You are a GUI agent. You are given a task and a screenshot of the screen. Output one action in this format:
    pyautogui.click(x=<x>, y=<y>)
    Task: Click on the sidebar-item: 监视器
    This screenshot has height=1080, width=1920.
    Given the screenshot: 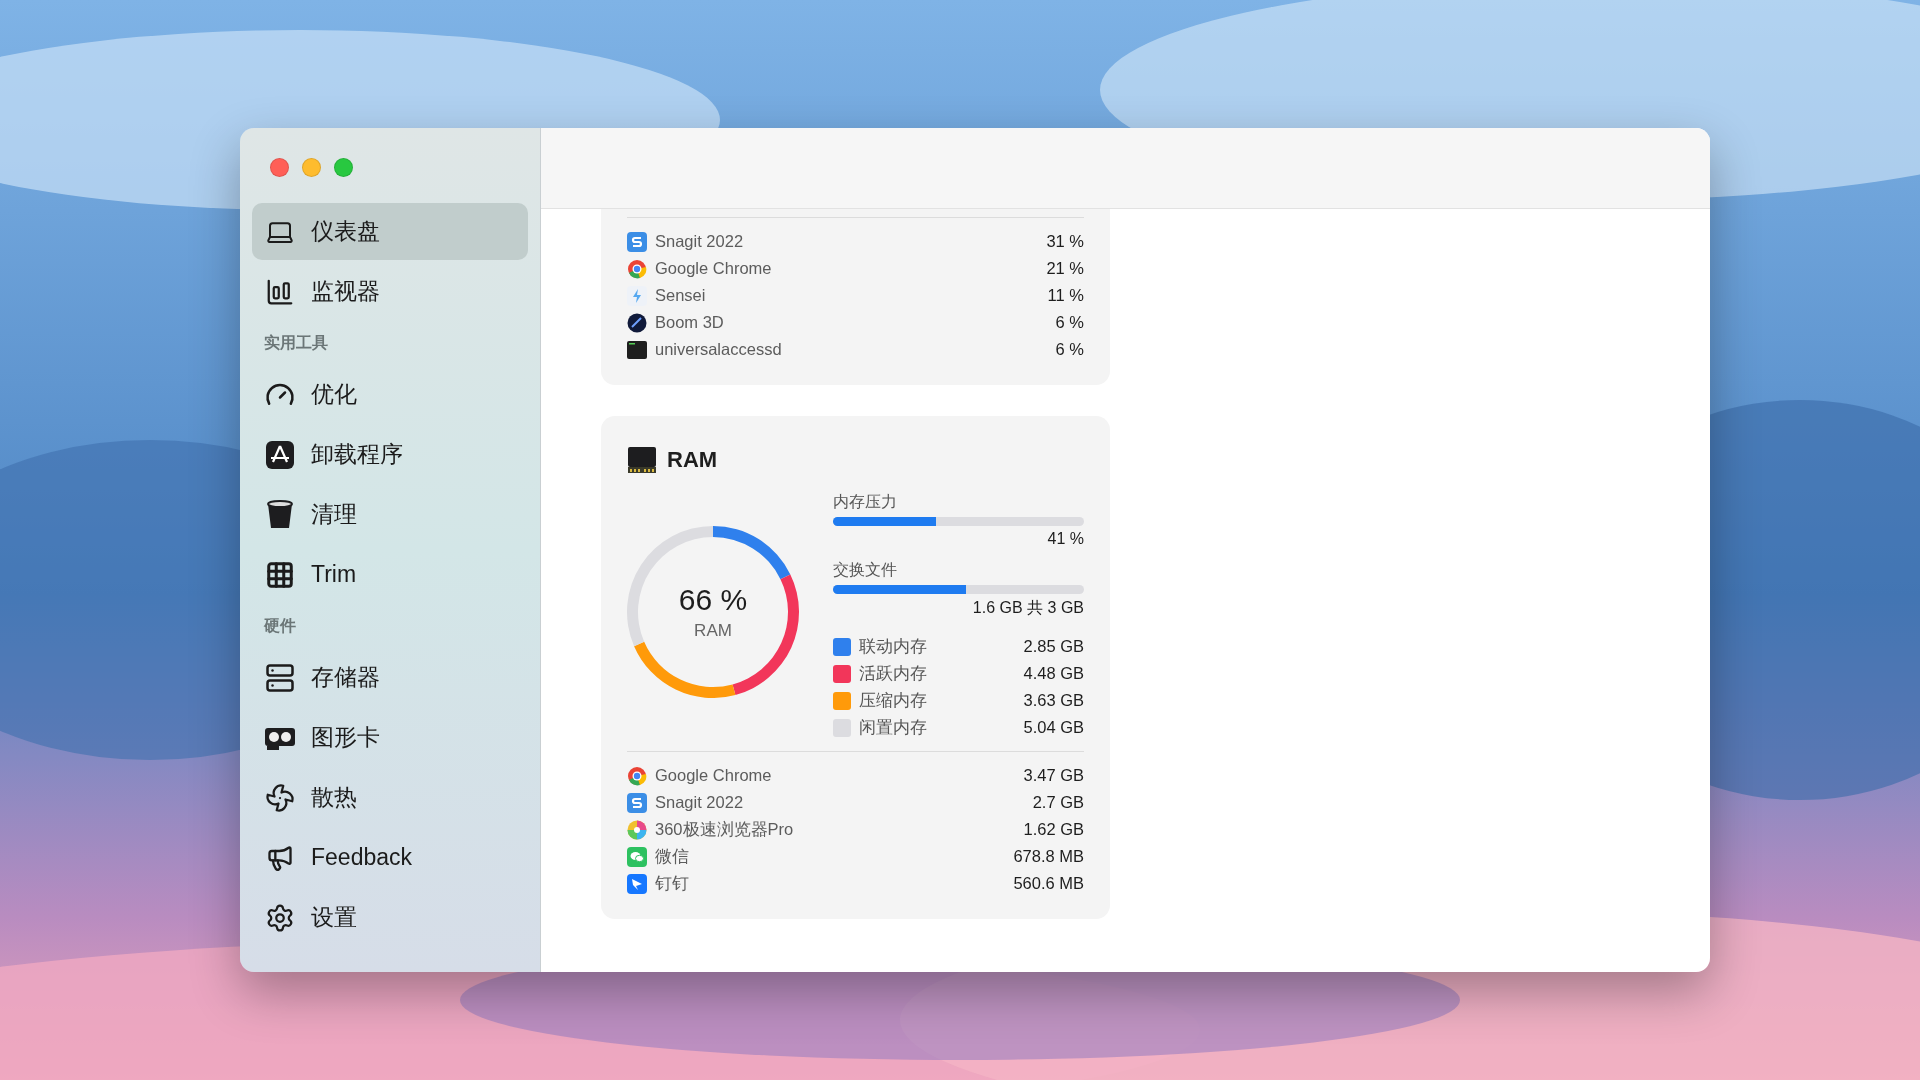 What is the action you would take?
    pyautogui.click(x=390, y=291)
    